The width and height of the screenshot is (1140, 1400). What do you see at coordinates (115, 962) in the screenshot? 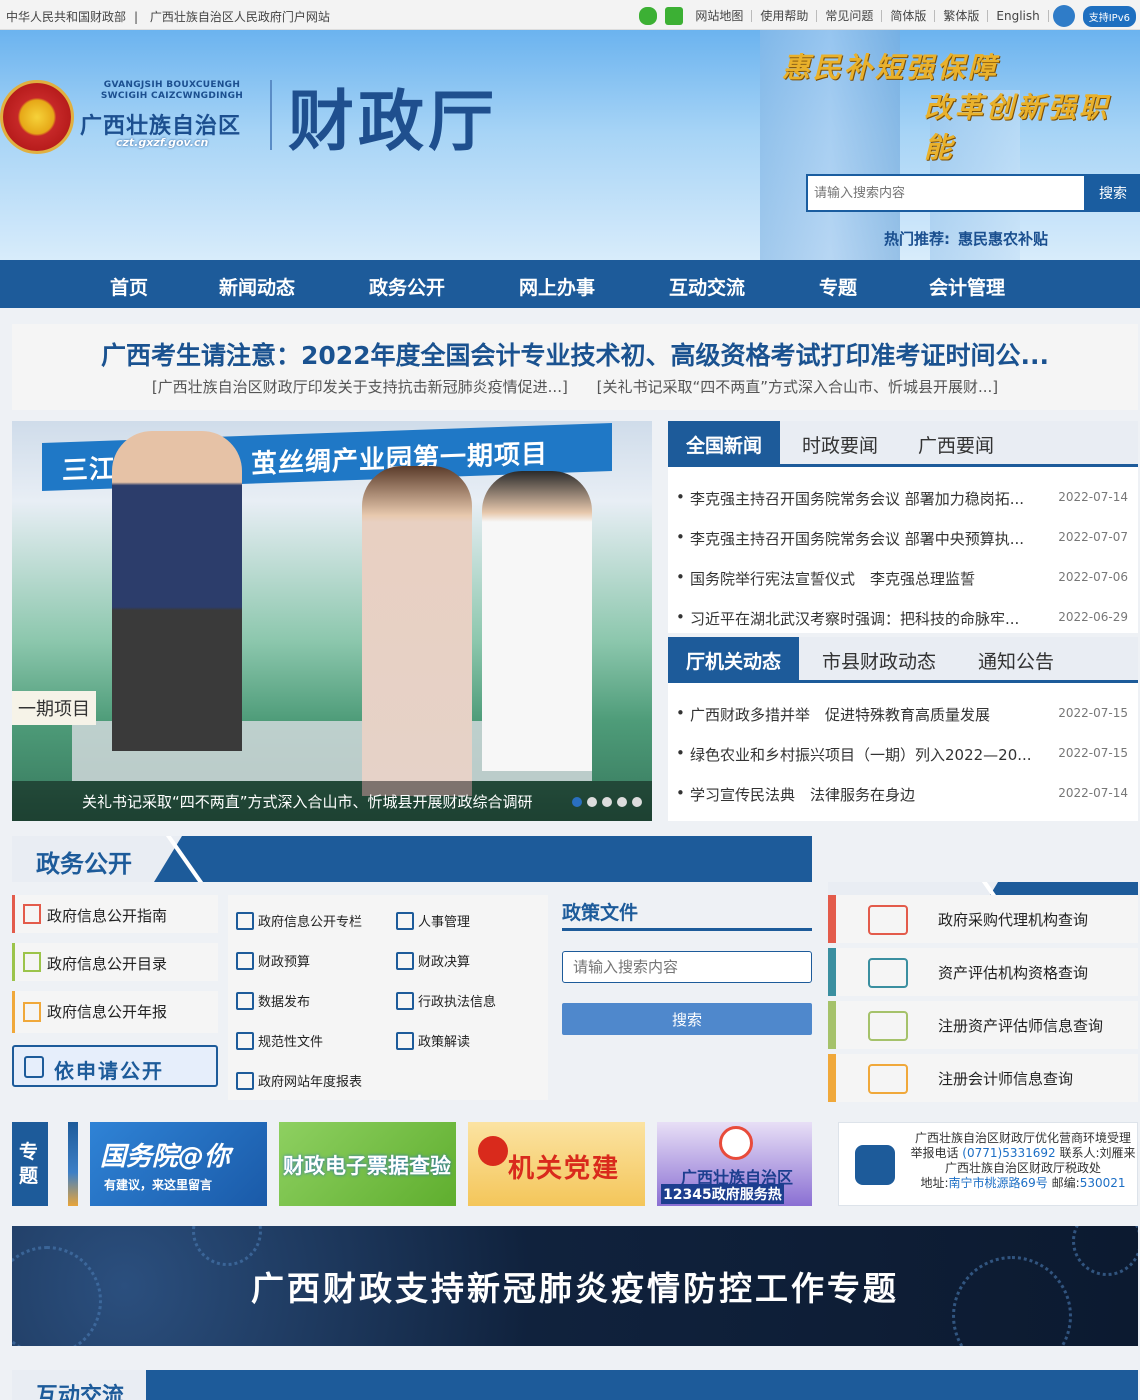
I see `gov-link-catalog: 政府信息公开目录` at bounding box center [115, 962].